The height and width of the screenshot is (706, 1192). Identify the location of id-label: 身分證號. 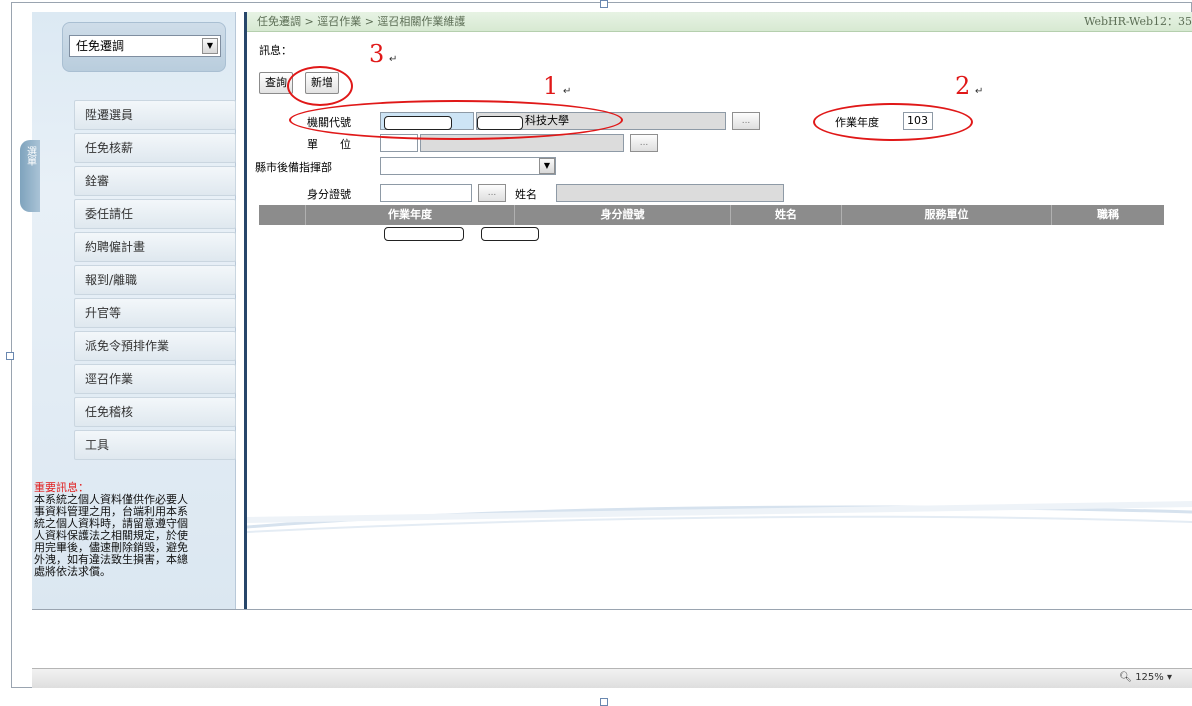
(329, 194).